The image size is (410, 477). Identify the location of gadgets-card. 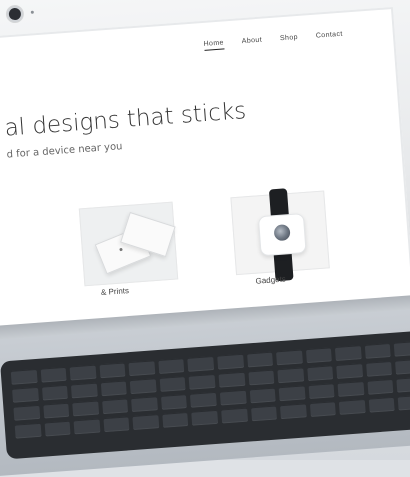
(280, 235).